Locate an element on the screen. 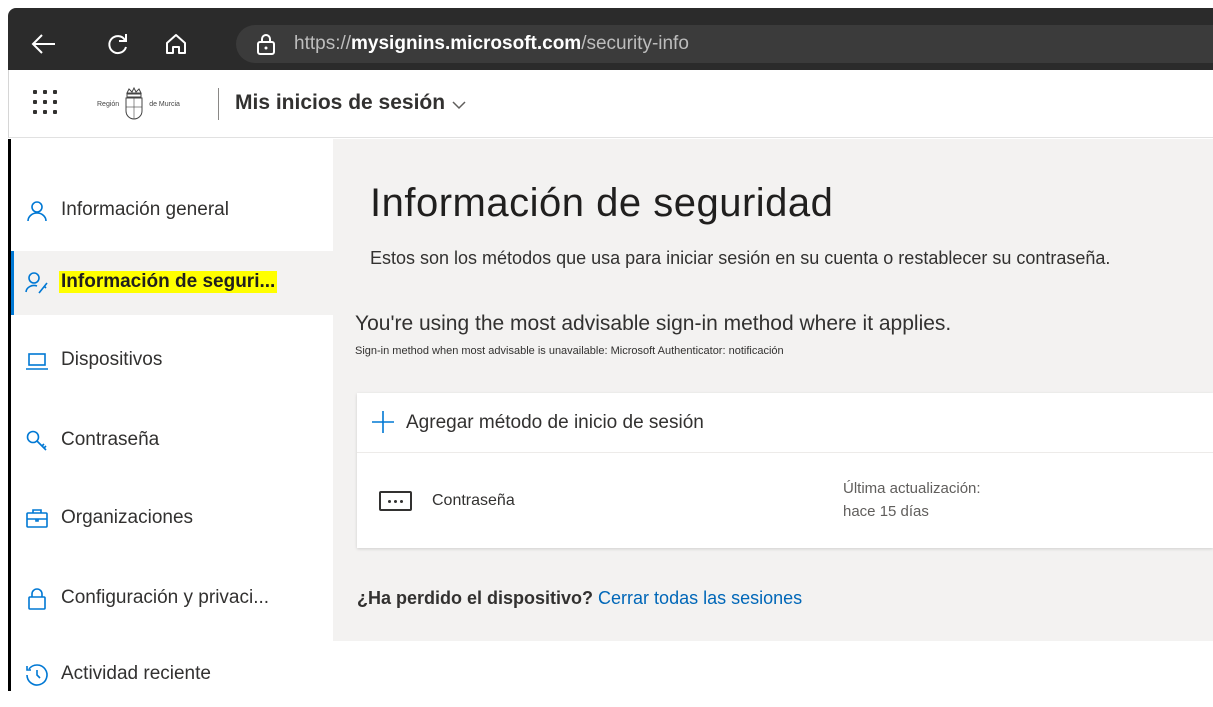  url-path: /security-info is located at coordinates (635, 43).